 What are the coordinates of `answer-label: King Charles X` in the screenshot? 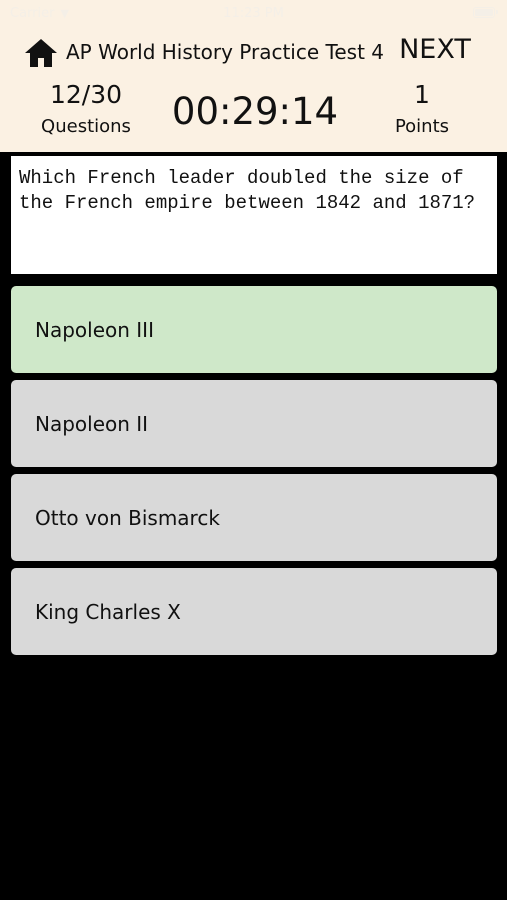 It's located at (108, 611).